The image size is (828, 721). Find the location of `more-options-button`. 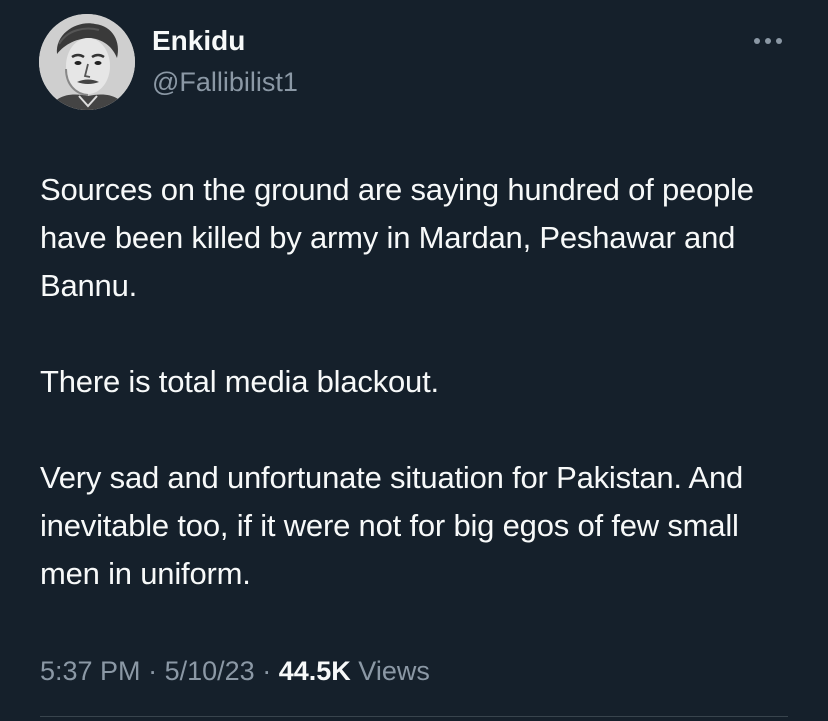

more-options-button is located at coordinates (768, 41).